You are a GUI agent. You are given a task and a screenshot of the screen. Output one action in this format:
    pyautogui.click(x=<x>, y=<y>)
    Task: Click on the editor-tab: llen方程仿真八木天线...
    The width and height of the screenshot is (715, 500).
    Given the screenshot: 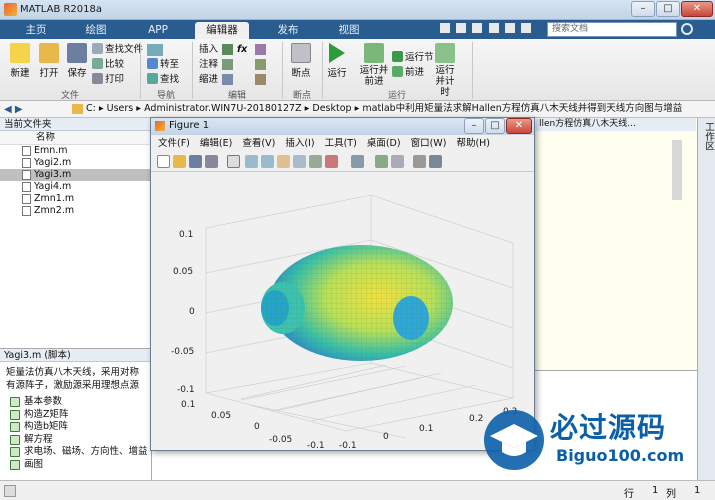 What is the action you would take?
    pyautogui.click(x=616, y=124)
    